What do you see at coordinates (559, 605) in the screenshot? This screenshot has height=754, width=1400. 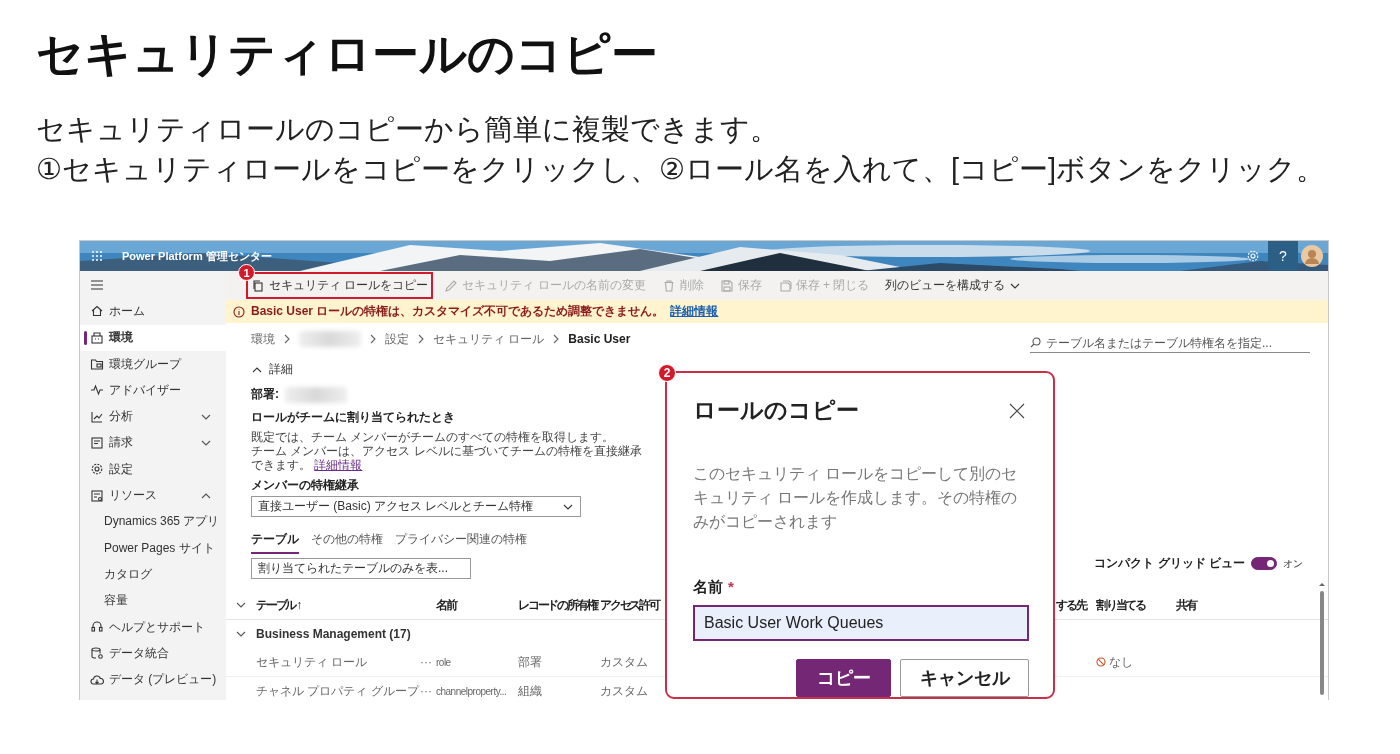 I see `column-header: レコードの所有権` at bounding box center [559, 605].